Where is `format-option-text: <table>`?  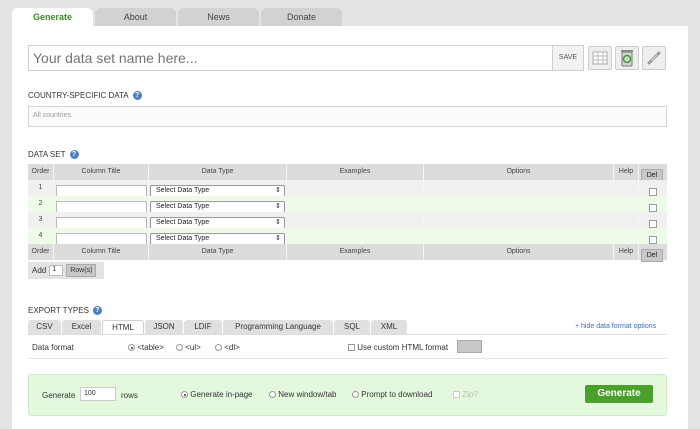 format-option-text: <table> is located at coordinates (150, 347).